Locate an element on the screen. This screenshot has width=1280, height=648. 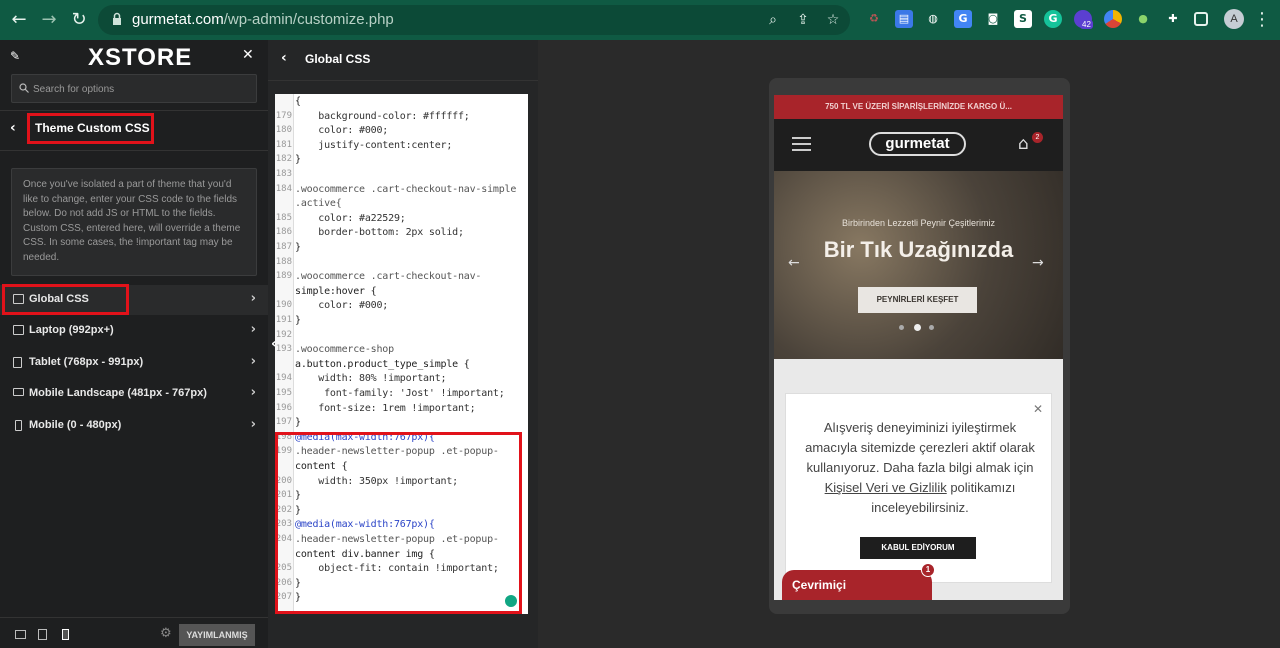
code-line: { is located at coordinates (298, 101).